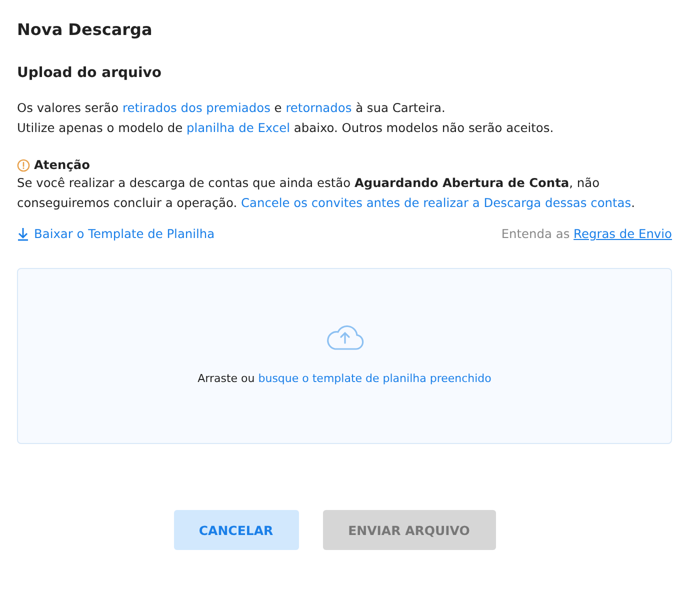 The width and height of the screenshot is (683, 590). What do you see at coordinates (238, 128) in the screenshot?
I see `text-link: planilha de Excel` at bounding box center [238, 128].